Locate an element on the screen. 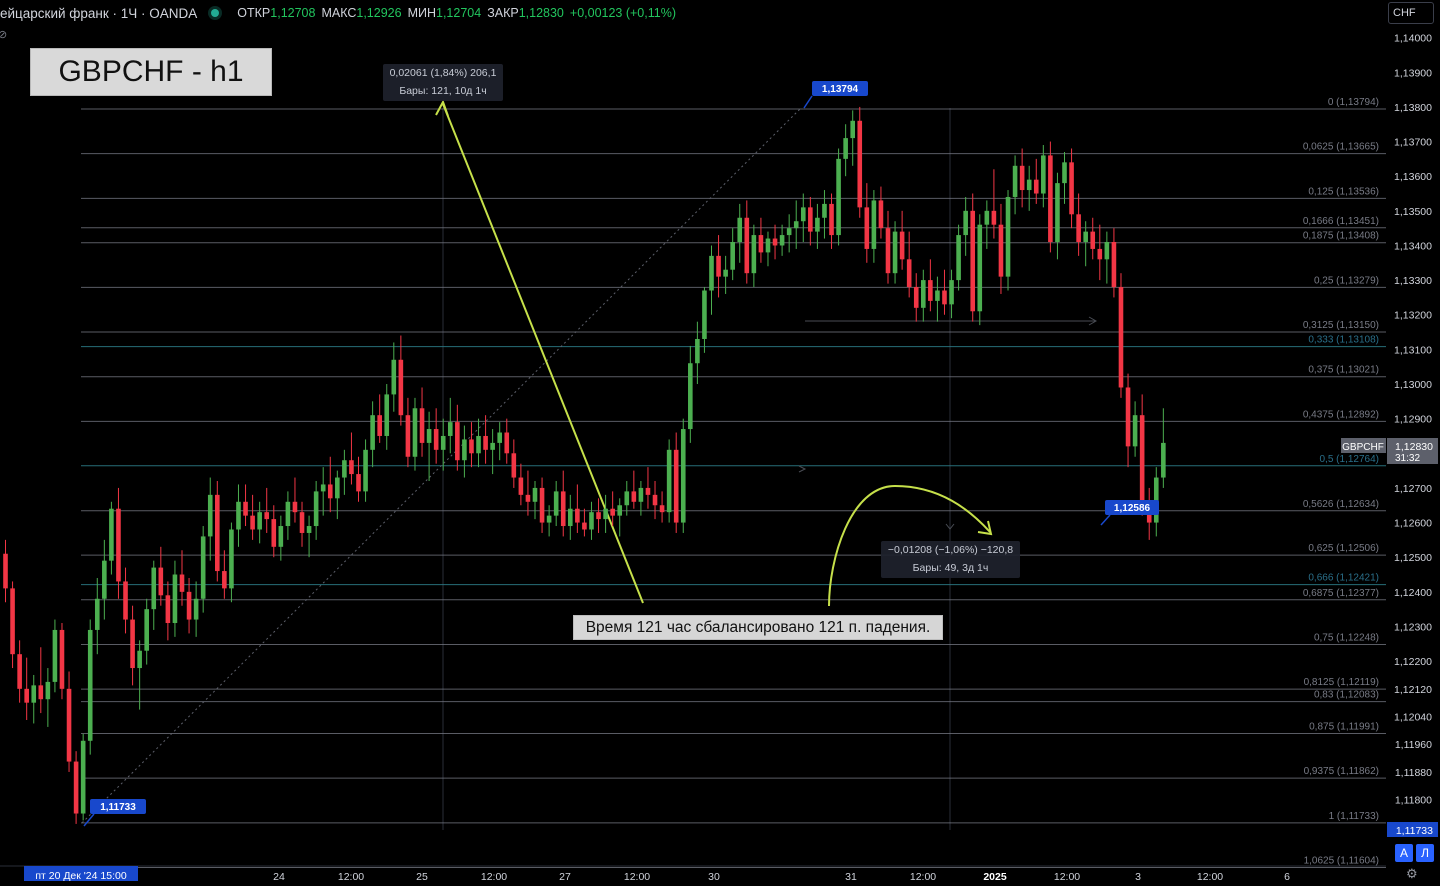 This screenshot has height=886, width=1440. measure-up-box: 0,02061 (1,84%) 206,1 Бары: 121, 10д 1ч is located at coordinates (443, 82).